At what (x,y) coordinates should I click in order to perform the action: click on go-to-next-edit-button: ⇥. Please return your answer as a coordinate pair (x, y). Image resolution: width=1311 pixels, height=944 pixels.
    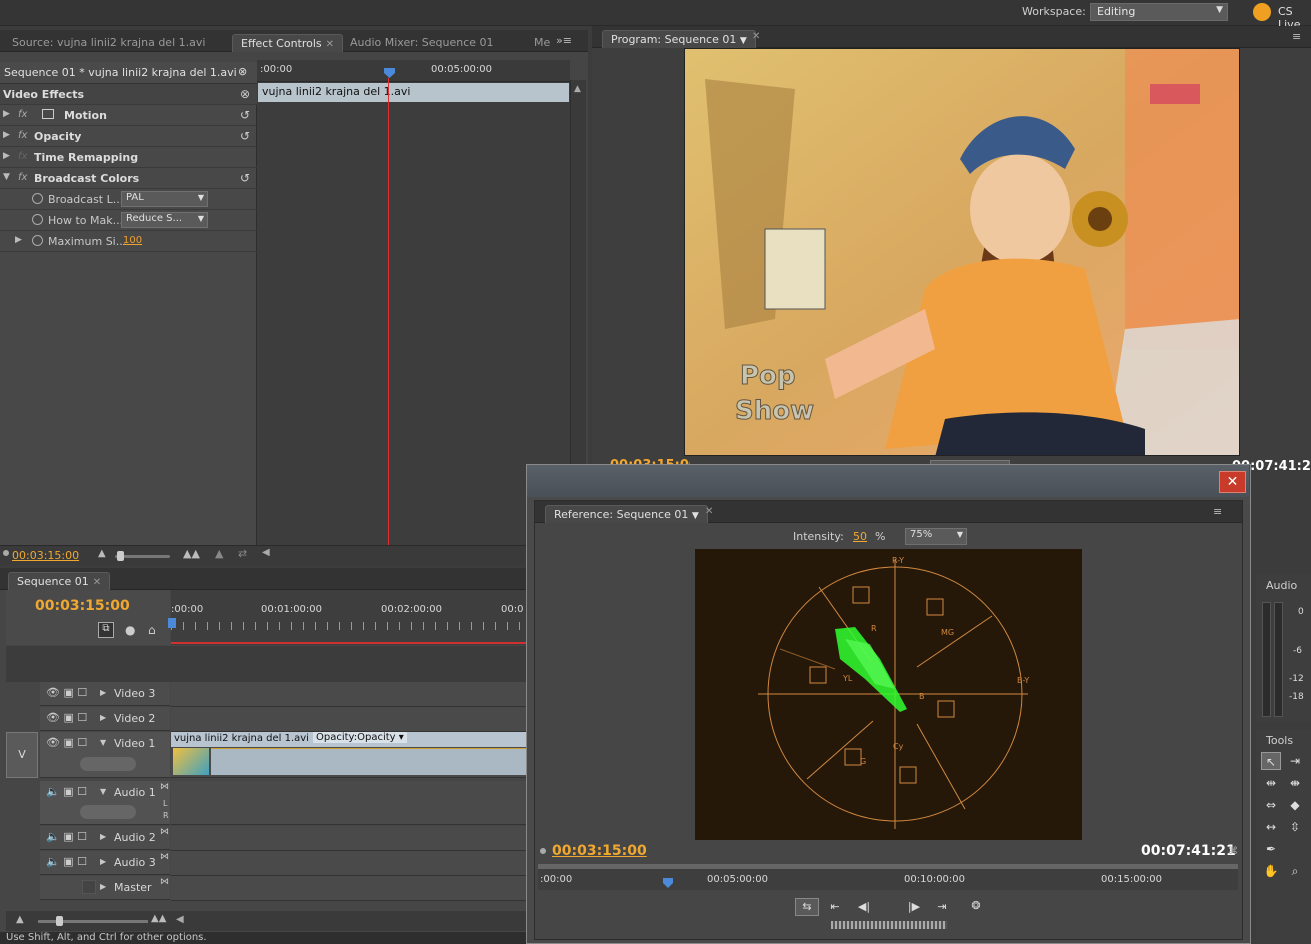
    Looking at the image, I should click on (942, 906).